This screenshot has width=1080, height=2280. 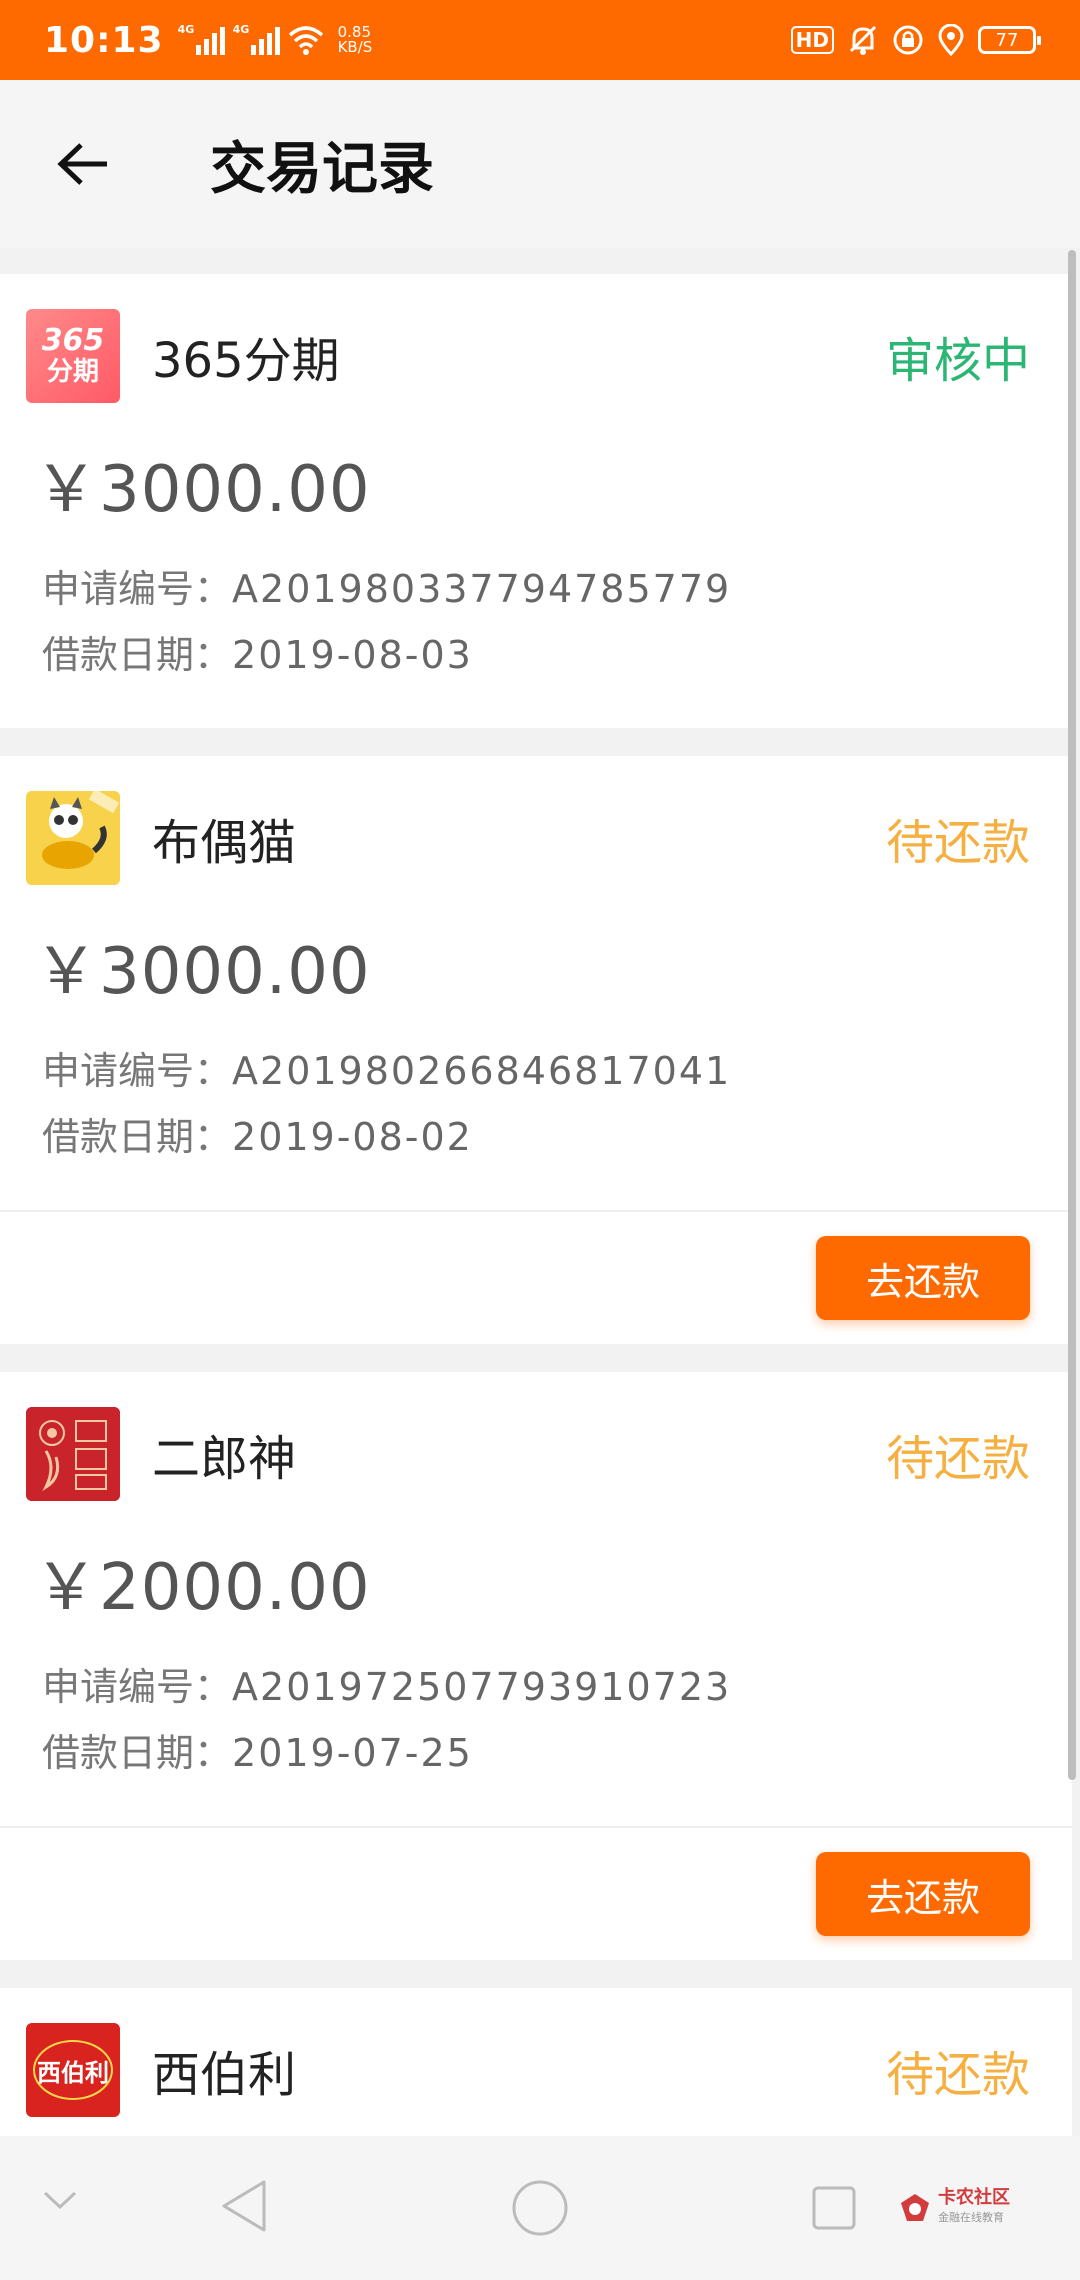 I want to click on watermark-logo-icon, so click(x=915, y=2207).